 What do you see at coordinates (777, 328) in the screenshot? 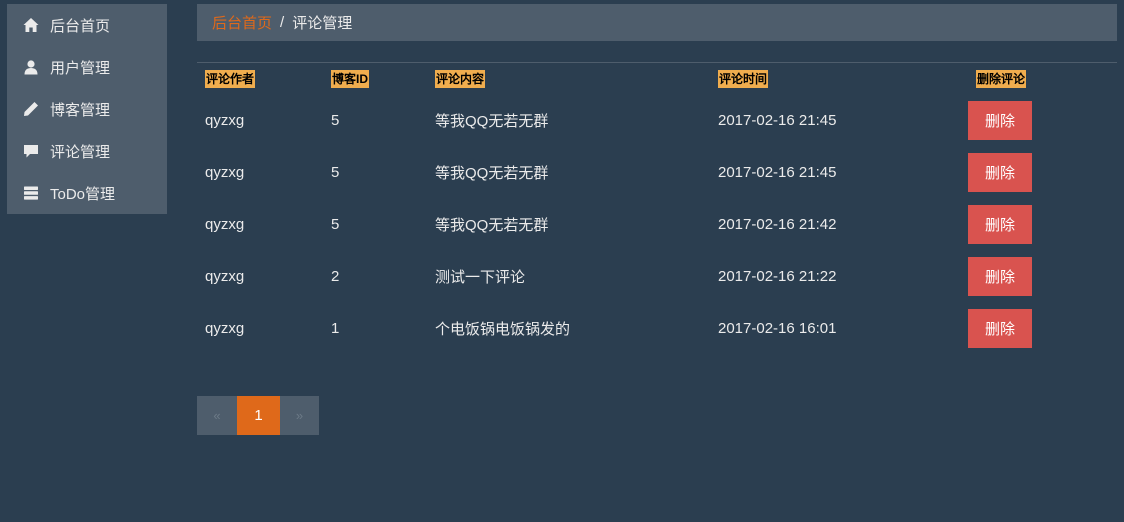
I see `cell-time: 2017-02-16 16:01` at bounding box center [777, 328].